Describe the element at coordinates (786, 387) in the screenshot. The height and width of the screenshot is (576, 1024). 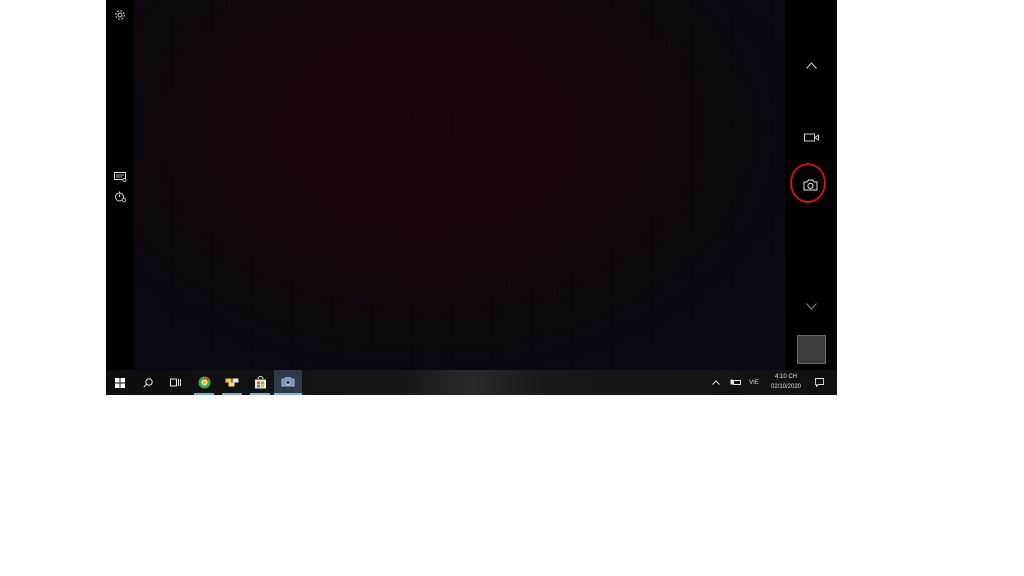
I see `clock-date: 02/10/2020` at that location.